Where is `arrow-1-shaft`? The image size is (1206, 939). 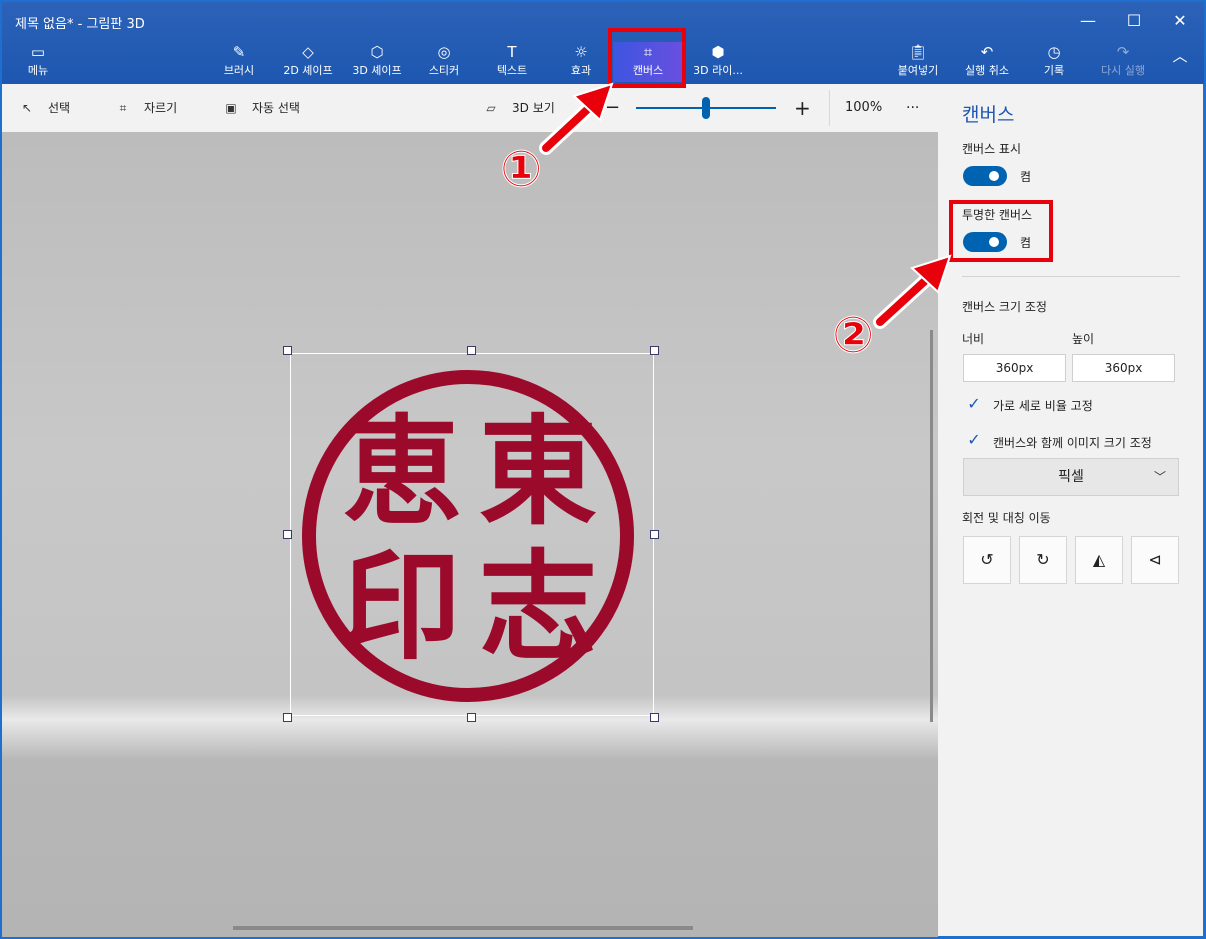 arrow-1-shaft is located at coordinates (568, 127).